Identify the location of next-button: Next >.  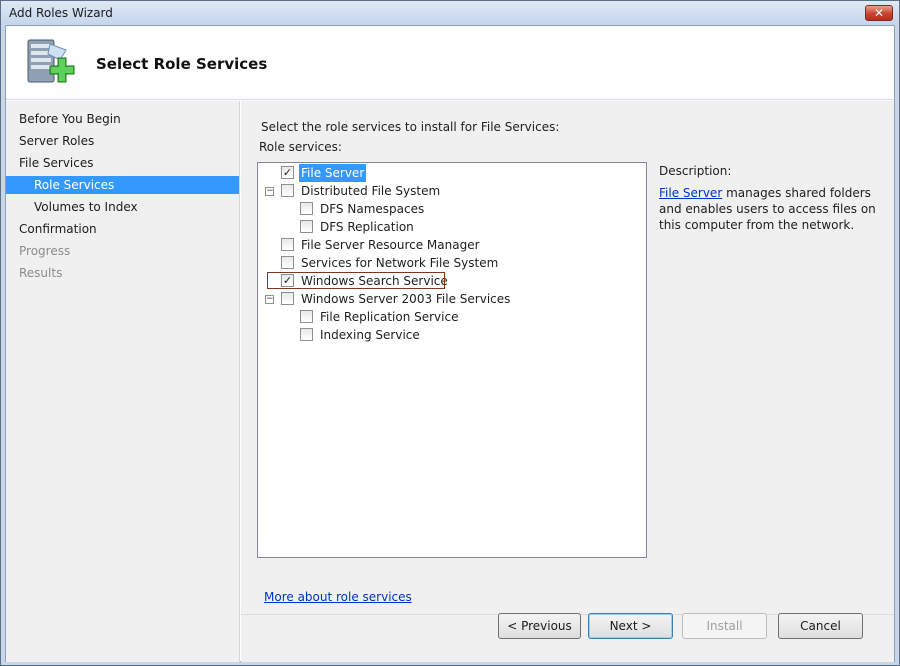
(630, 626).